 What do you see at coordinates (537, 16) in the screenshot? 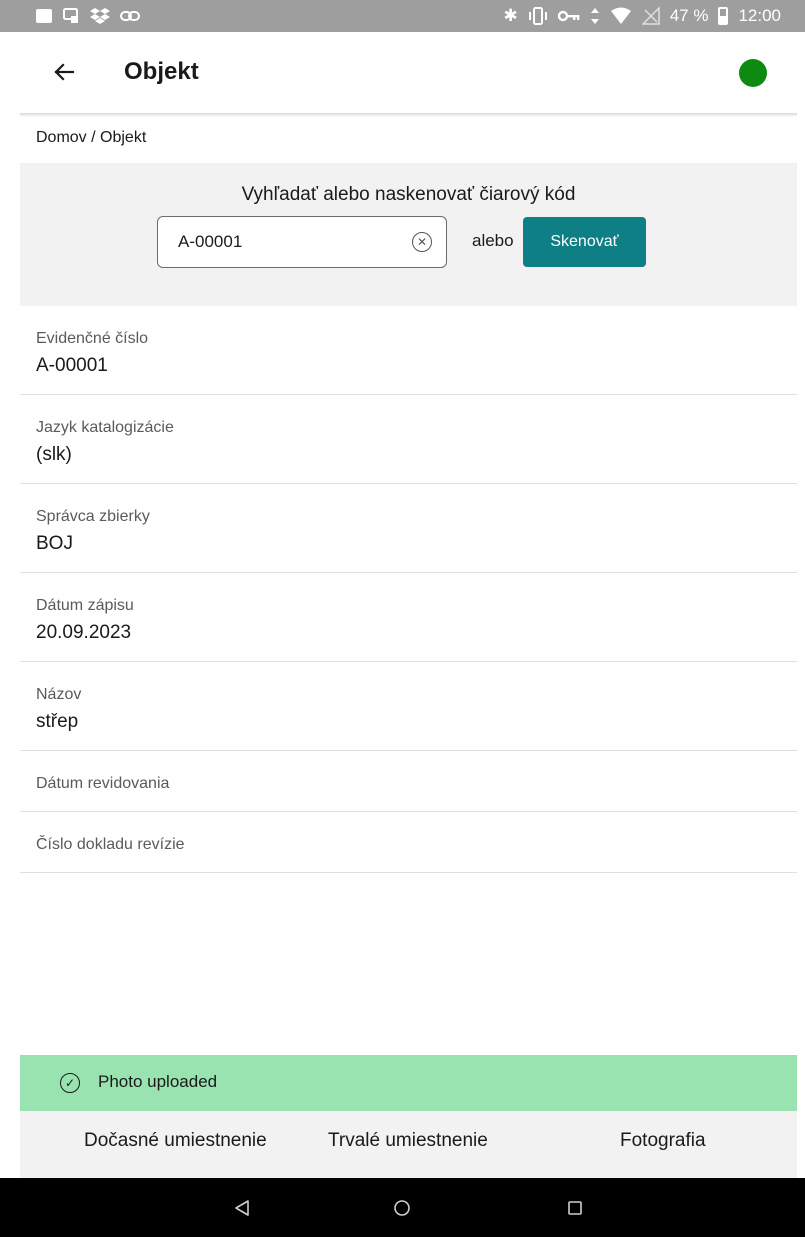
I see `vibrate-icon` at bounding box center [537, 16].